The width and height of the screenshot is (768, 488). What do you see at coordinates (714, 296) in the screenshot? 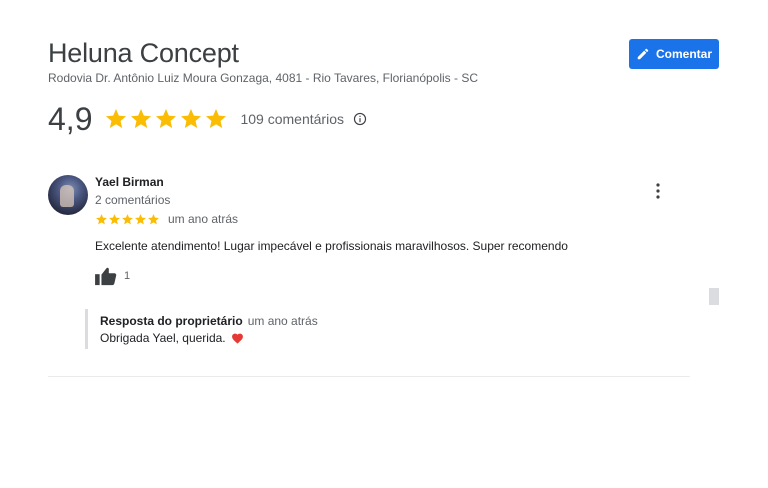
I see `scrollbar-thumb` at bounding box center [714, 296].